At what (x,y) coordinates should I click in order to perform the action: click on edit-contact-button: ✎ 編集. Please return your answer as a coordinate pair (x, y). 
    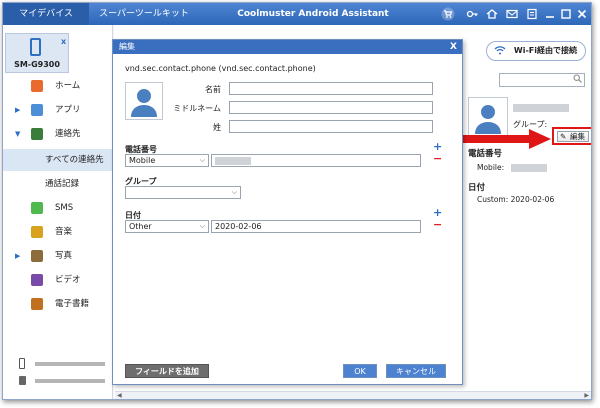
    Looking at the image, I should click on (573, 136).